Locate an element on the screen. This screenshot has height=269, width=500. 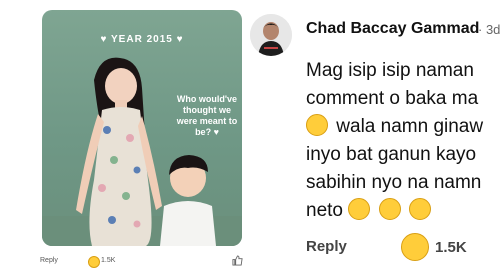
left-reaction-count: 1.5K is located at coordinates (108, 260).